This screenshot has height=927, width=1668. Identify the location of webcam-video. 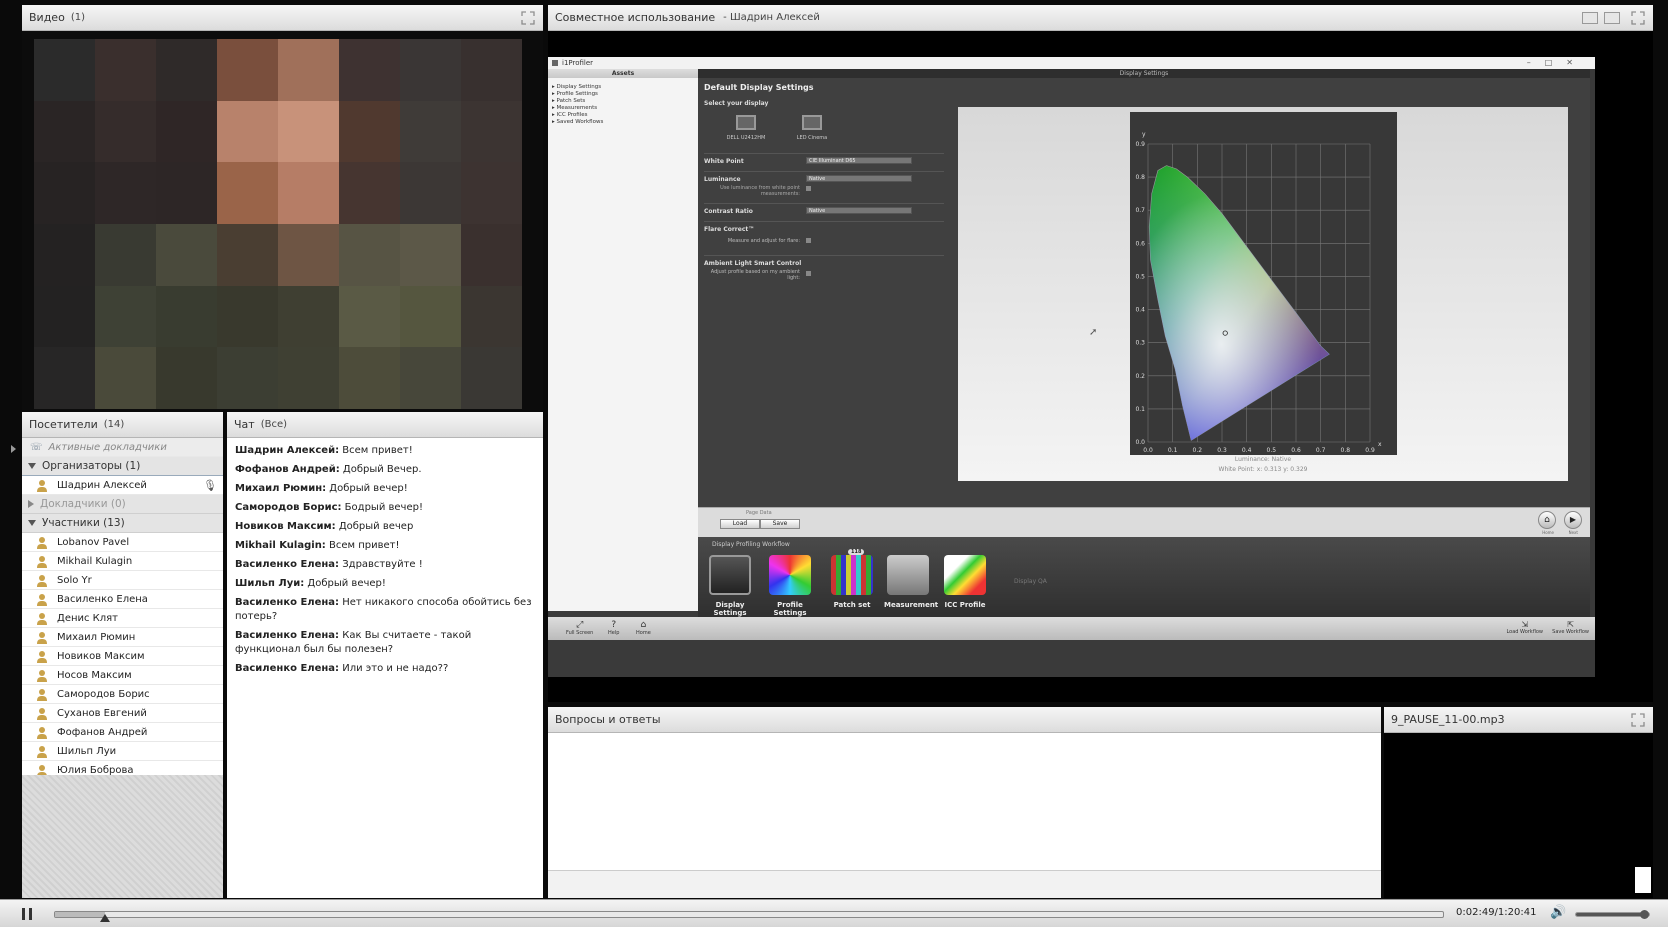
(278, 224).